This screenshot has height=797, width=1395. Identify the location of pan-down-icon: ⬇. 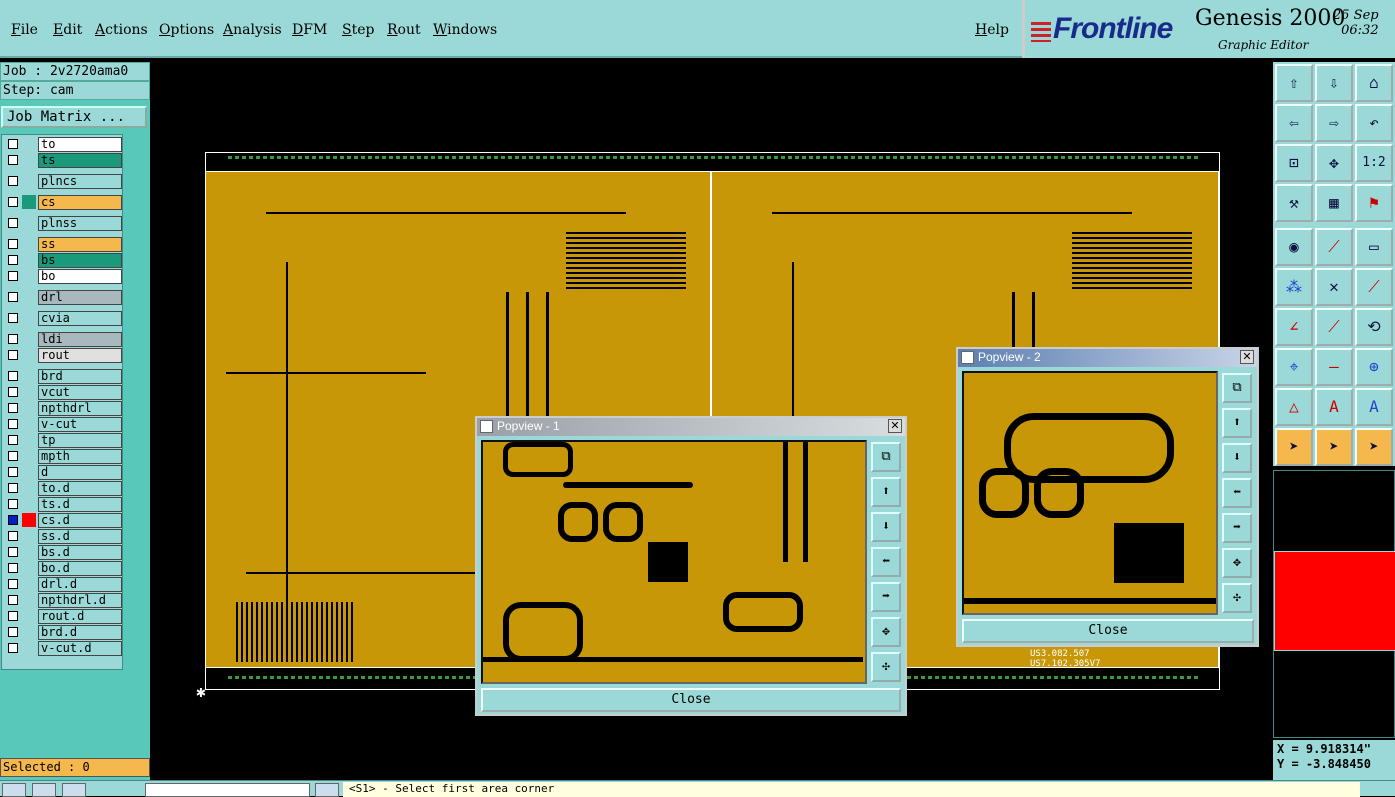
(1237, 458).